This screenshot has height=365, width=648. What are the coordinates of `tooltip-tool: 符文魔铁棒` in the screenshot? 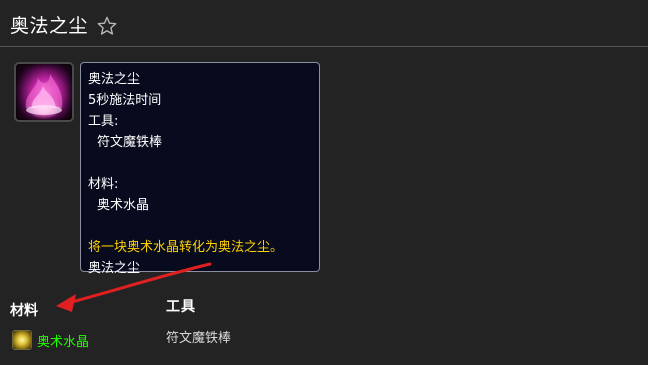 It's located at (130, 142).